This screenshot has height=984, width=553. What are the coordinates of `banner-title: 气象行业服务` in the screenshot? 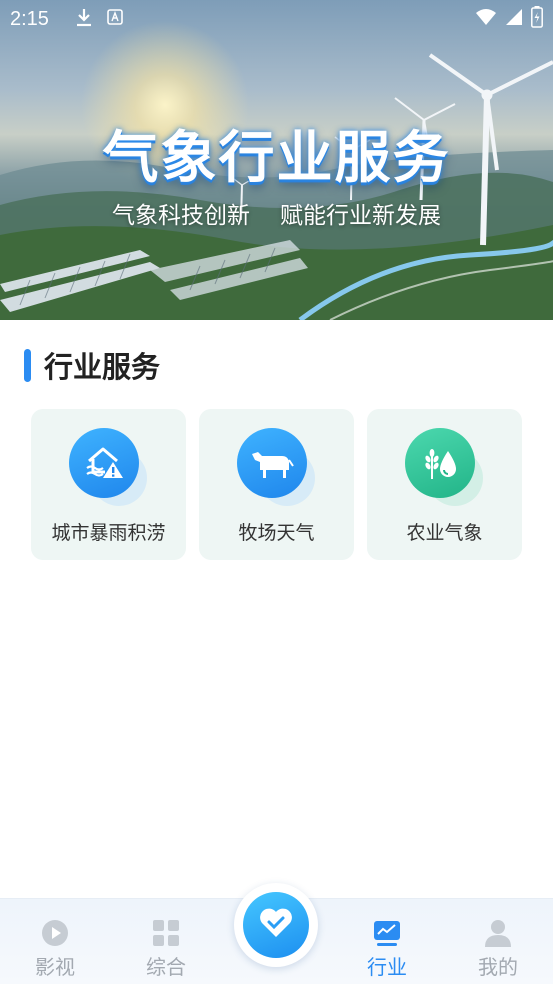 It's located at (276, 158).